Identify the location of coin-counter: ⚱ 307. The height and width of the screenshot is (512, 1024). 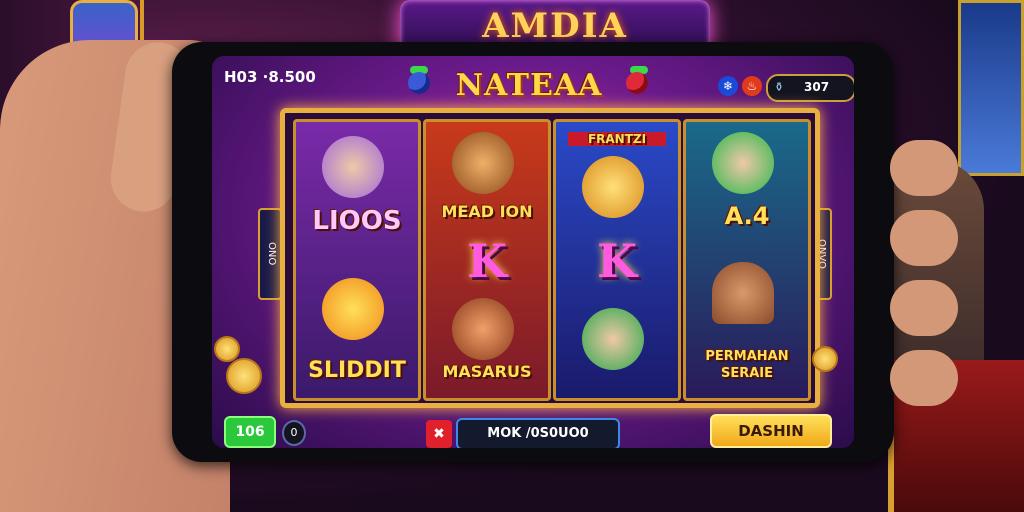
(810, 88).